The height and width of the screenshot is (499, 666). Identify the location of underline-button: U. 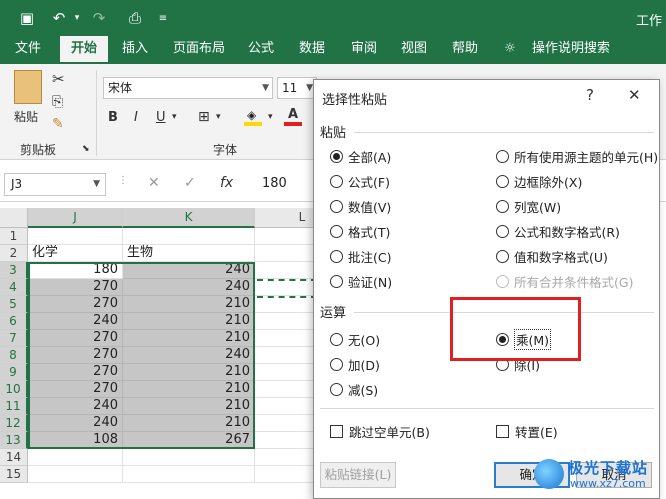
(161, 117).